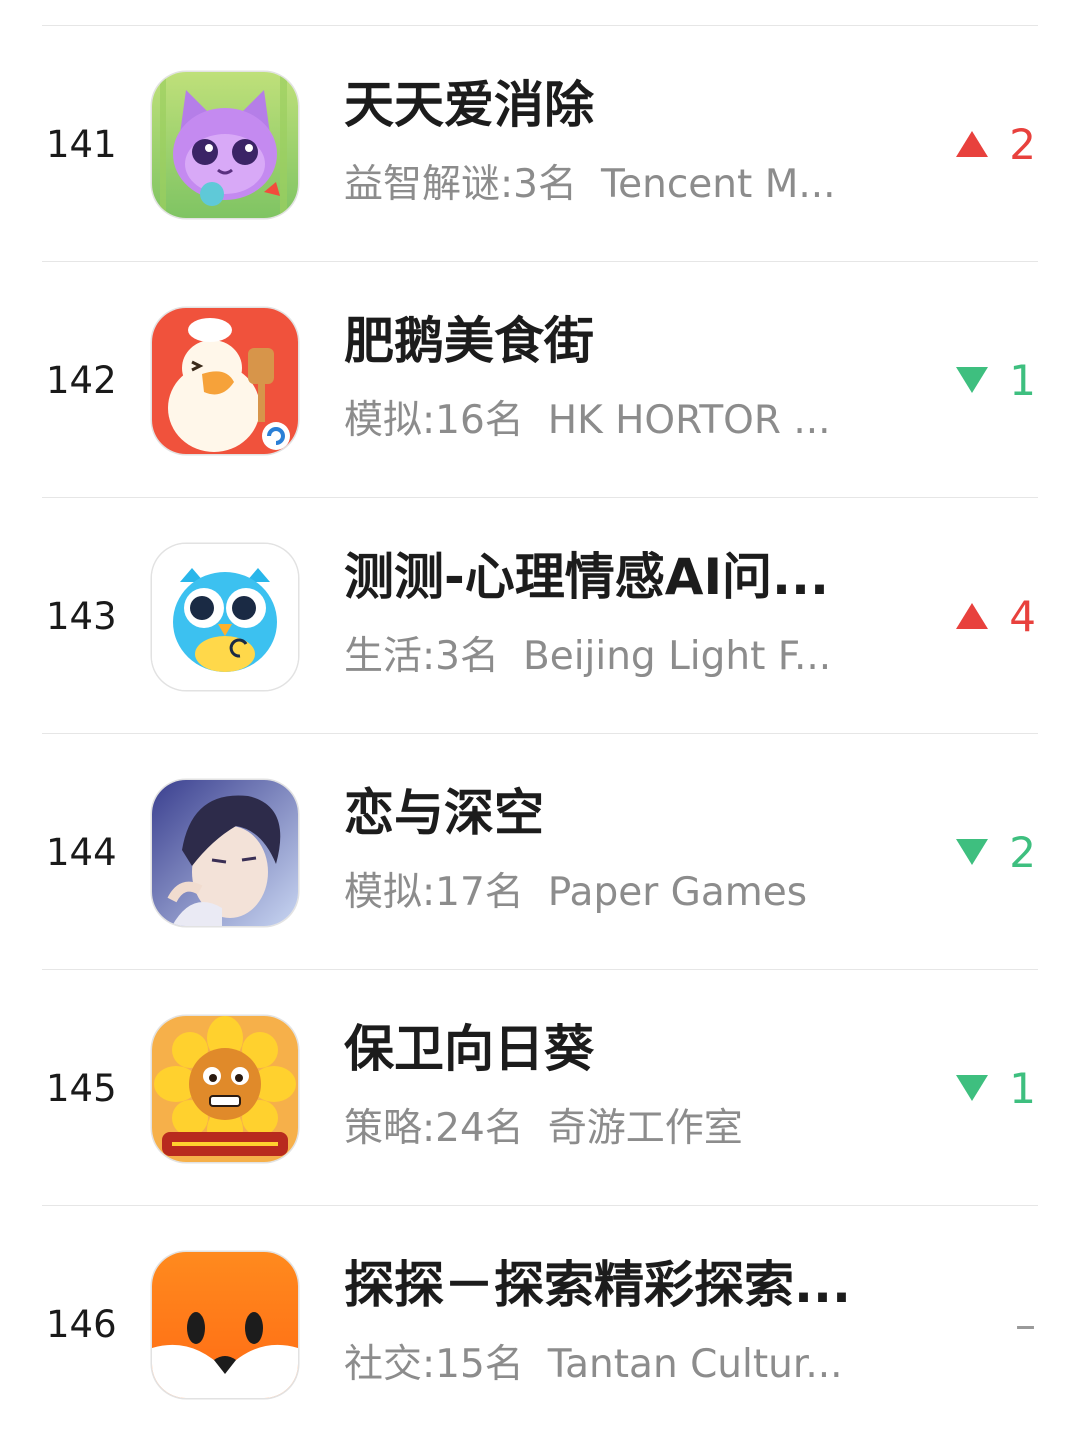  What do you see at coordinates (434, 892) in the screenshot?
I see `category-rank: 模拟:17名` at bounding box center [434, 892].